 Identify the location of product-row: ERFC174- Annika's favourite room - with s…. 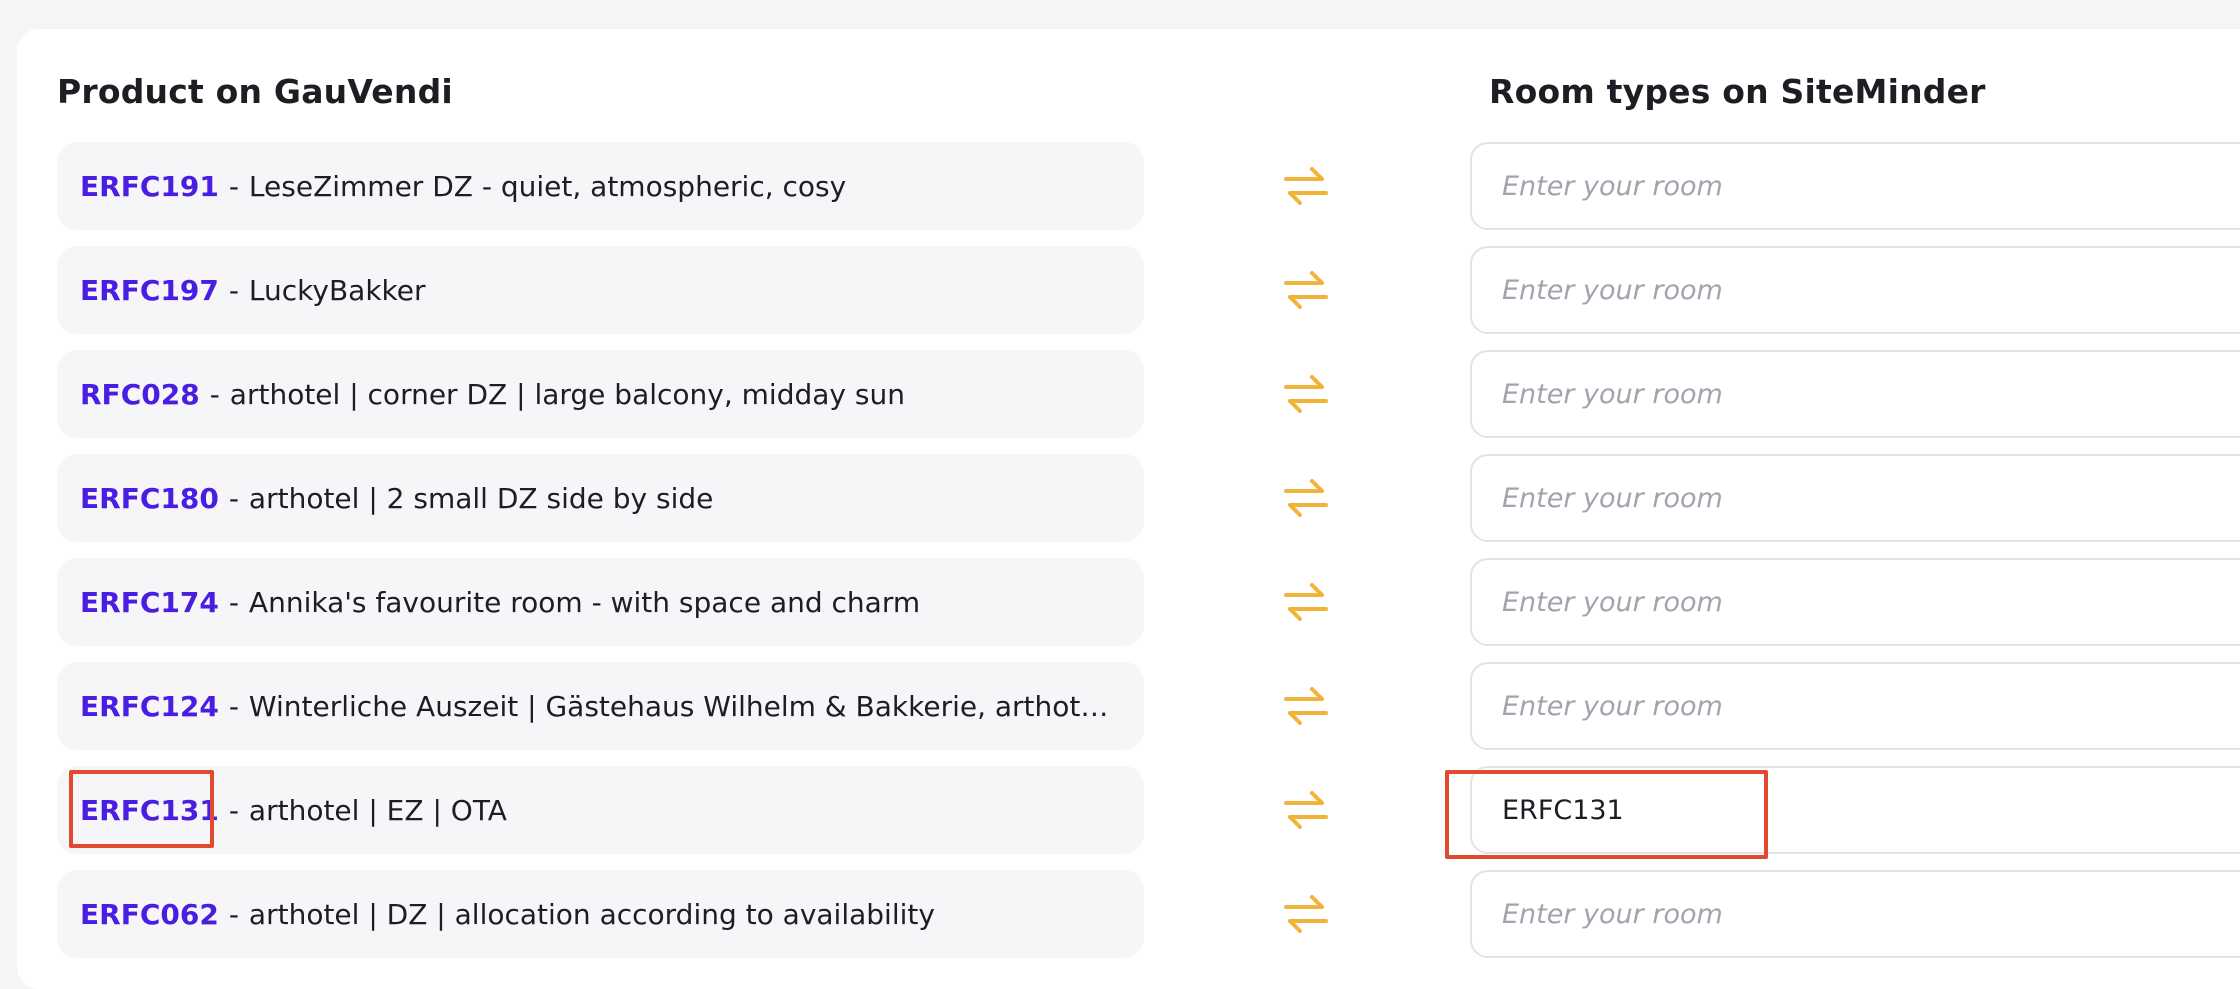
(600, 602).